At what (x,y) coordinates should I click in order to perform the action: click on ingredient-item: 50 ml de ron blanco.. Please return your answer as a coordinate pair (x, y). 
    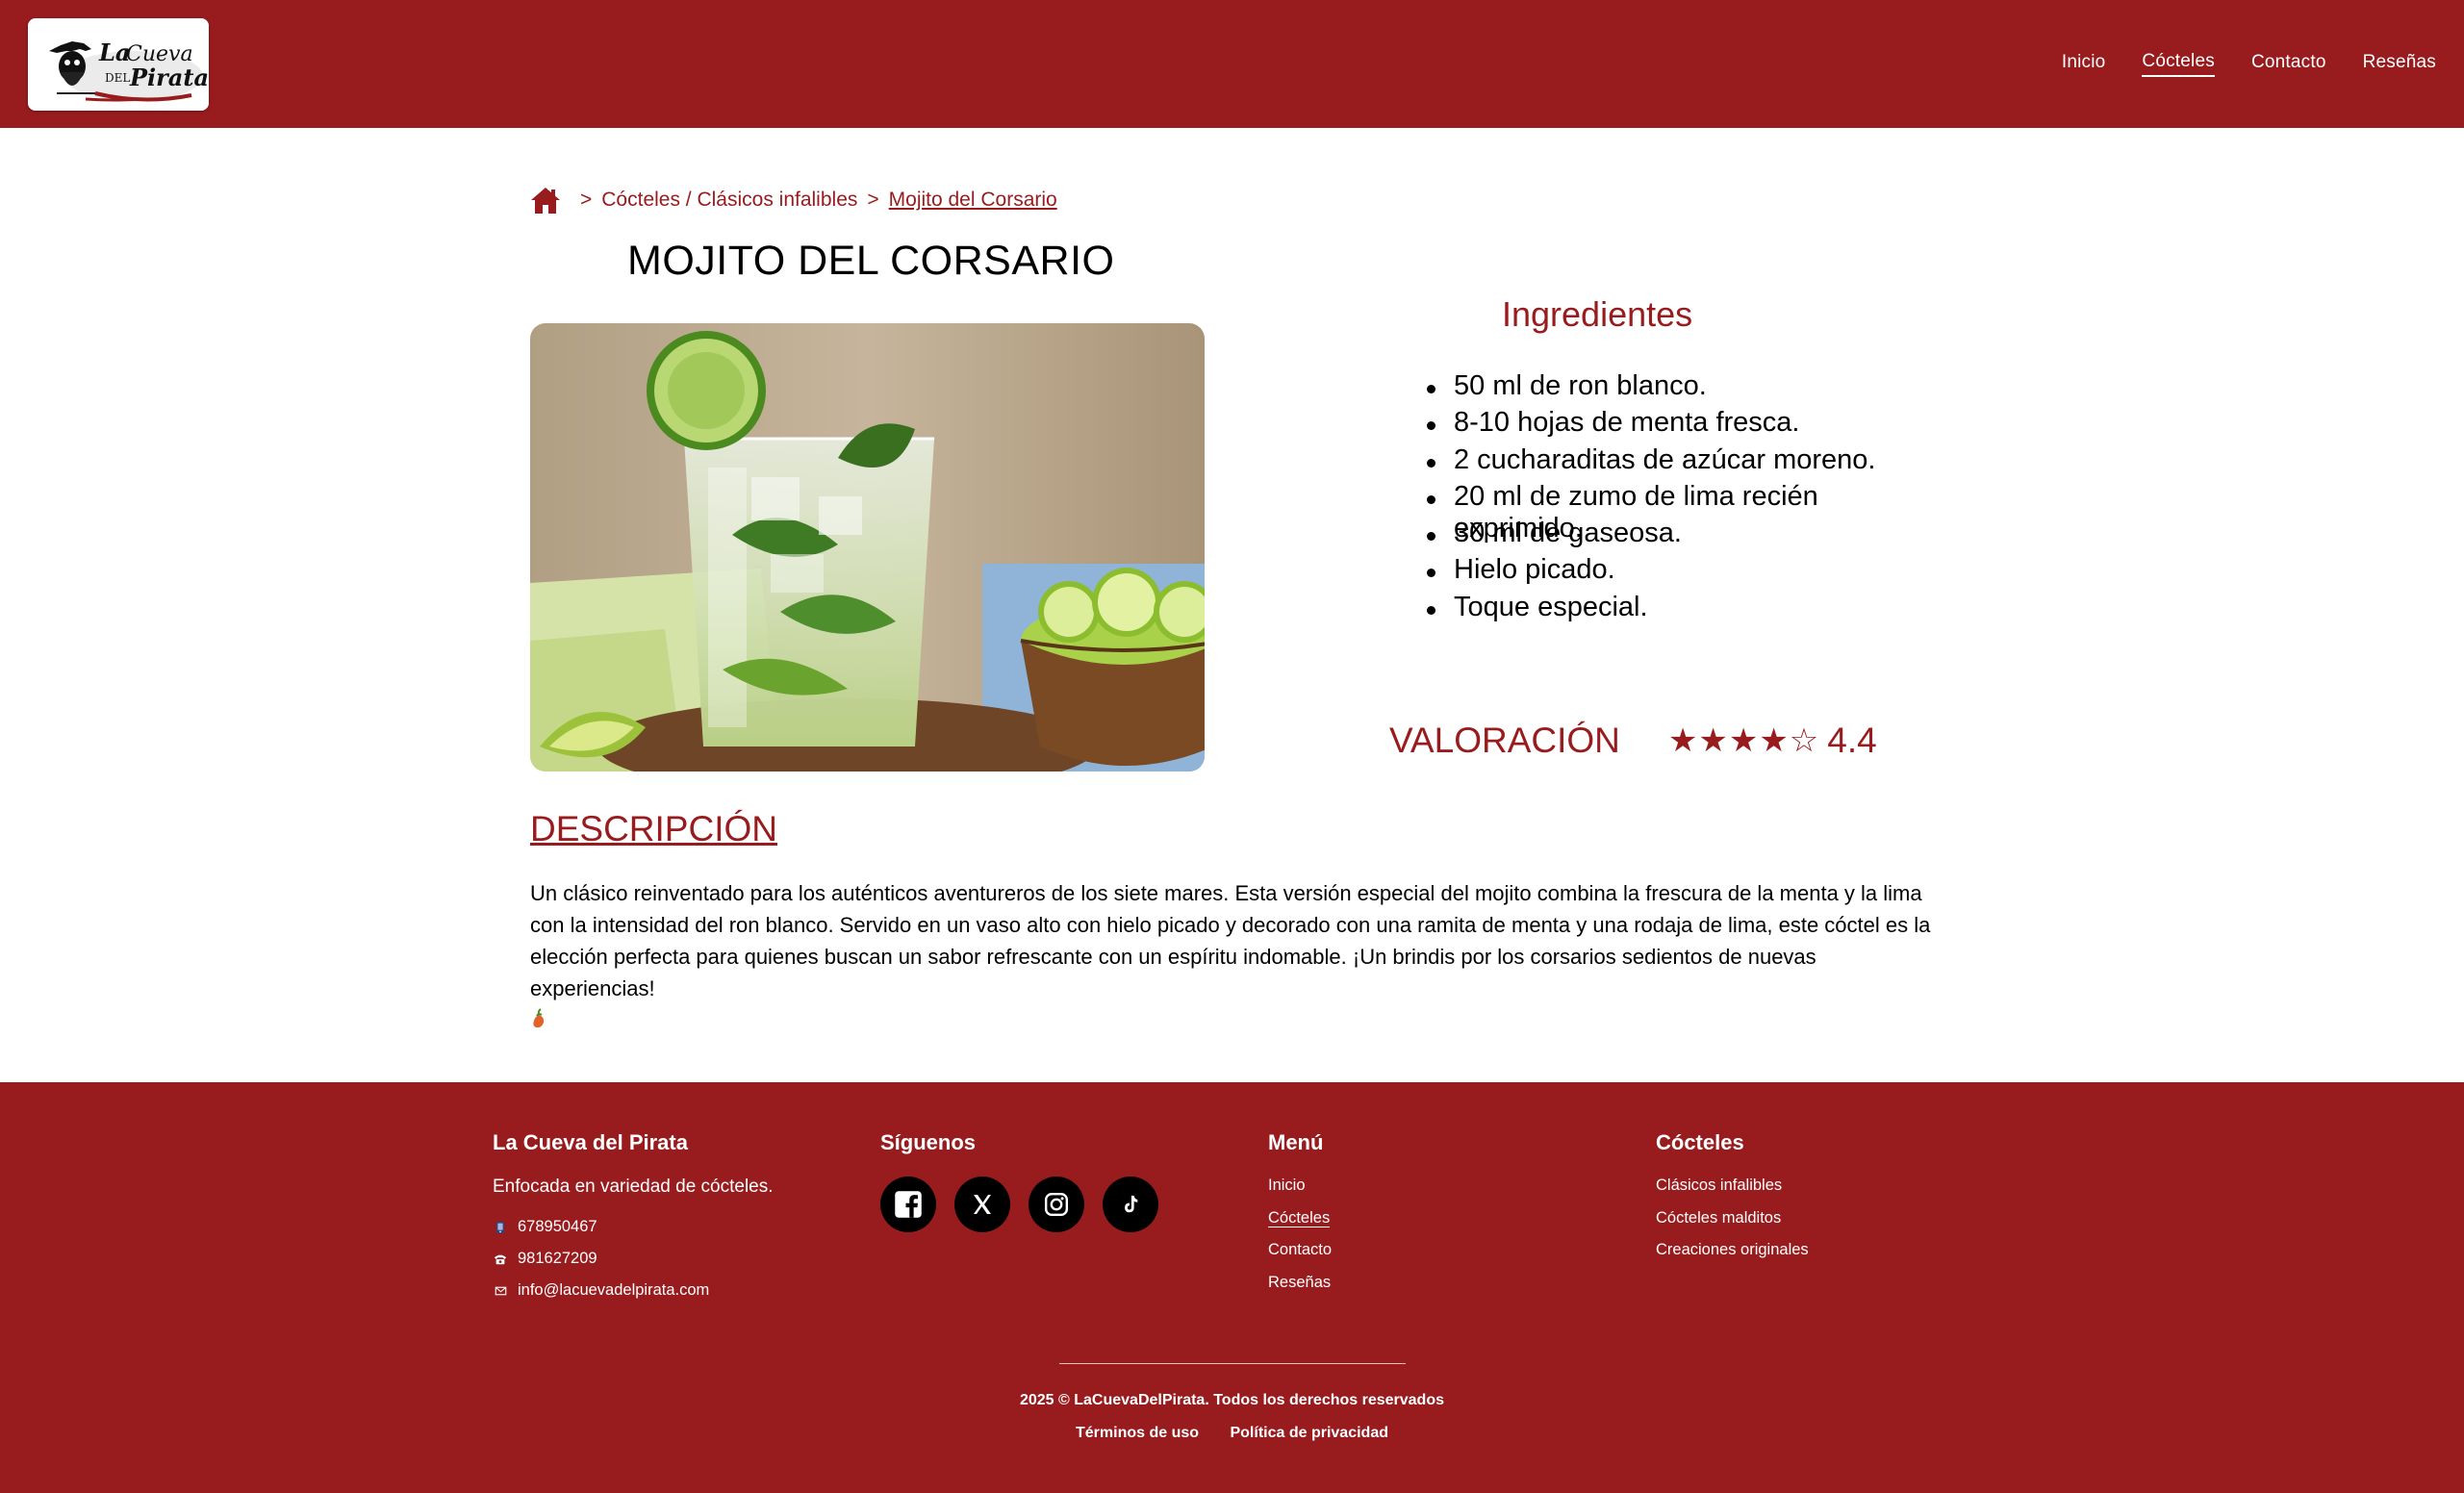
    Looking at the image, I should click on (1680, 389).